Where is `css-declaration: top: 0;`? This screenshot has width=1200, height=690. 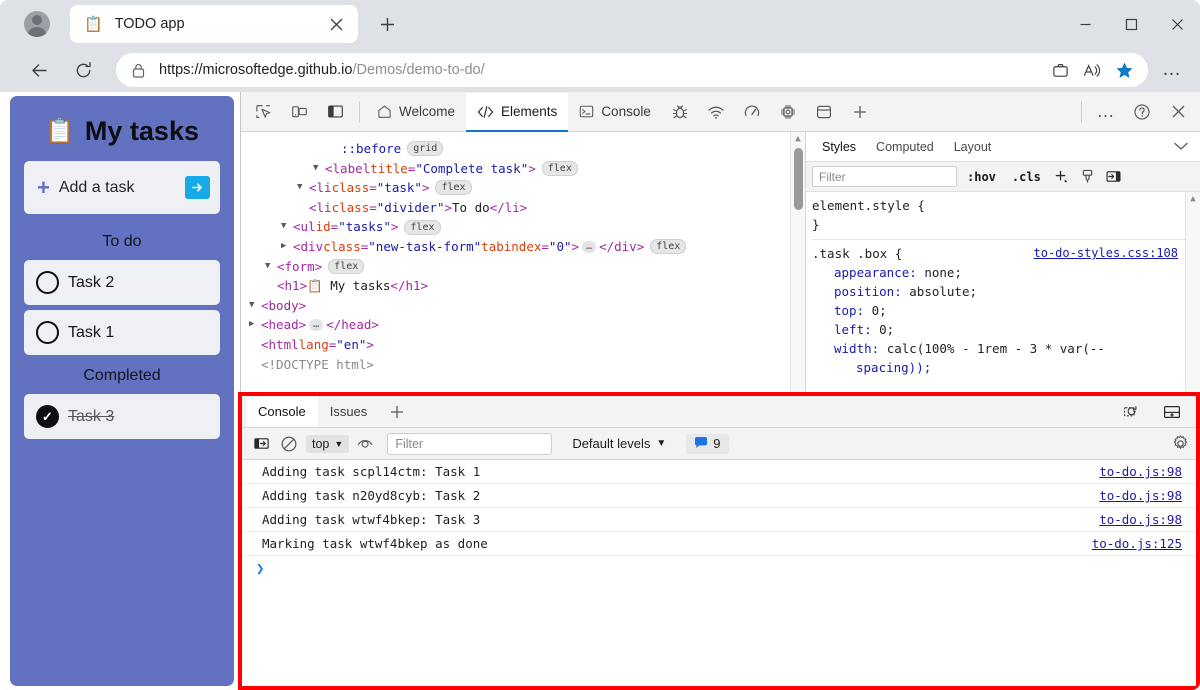 css-declaration: top: 0; is located at coordinates (1006, 310).